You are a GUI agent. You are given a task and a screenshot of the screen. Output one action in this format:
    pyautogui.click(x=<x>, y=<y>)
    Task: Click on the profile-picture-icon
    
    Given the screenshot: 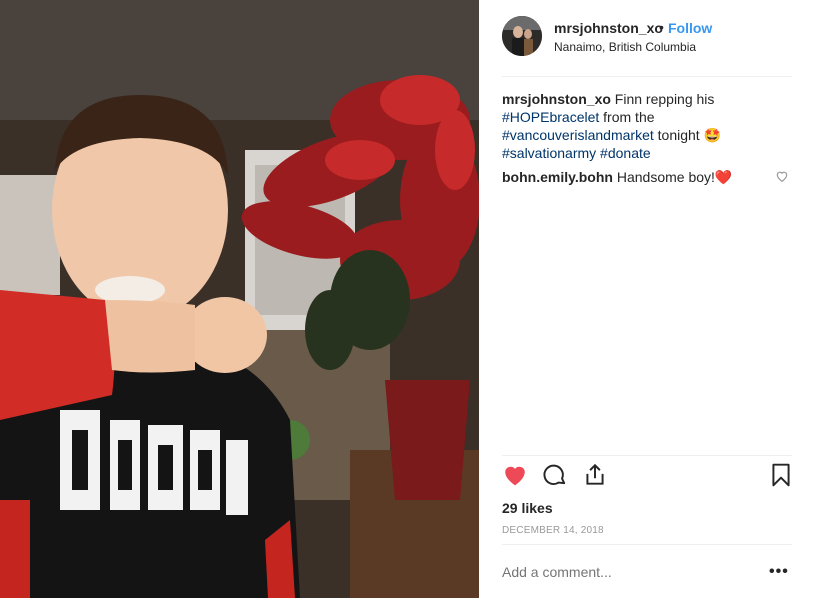 What is the action you would take?
    pyautogui.click(x=522, y=36)
    